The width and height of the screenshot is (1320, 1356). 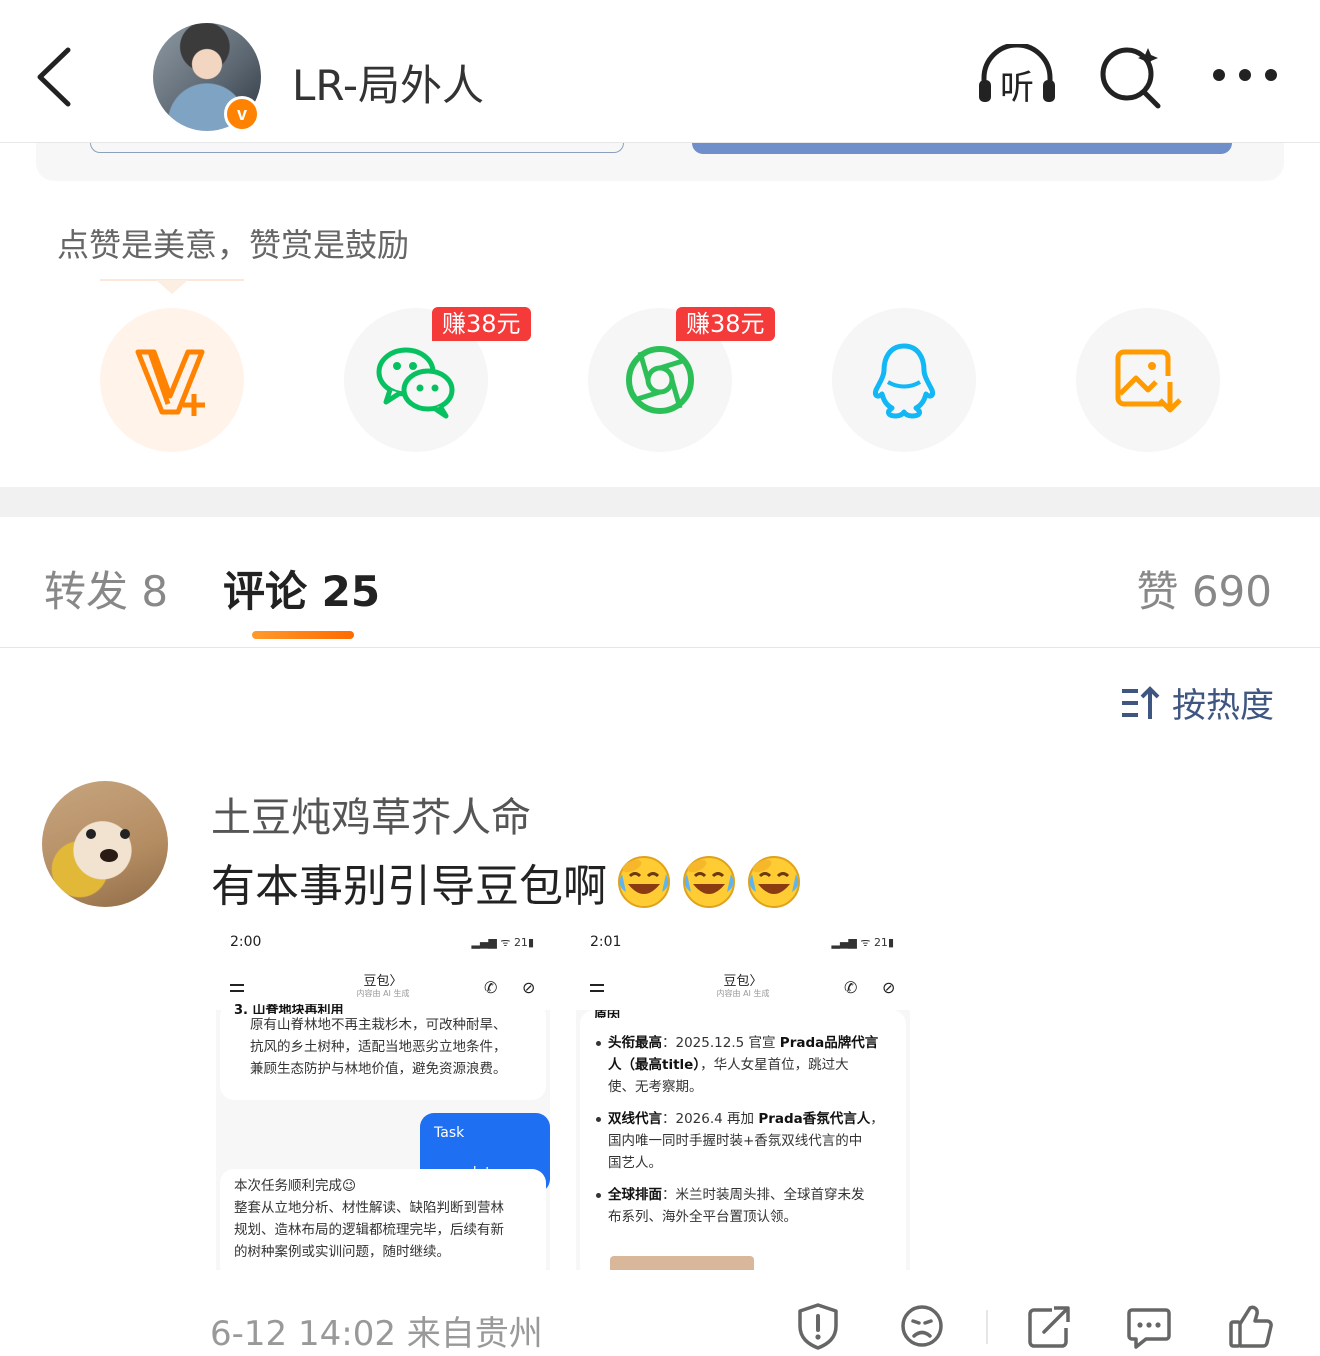 I want to click on tabs-divider, so click(x=660, y=647).